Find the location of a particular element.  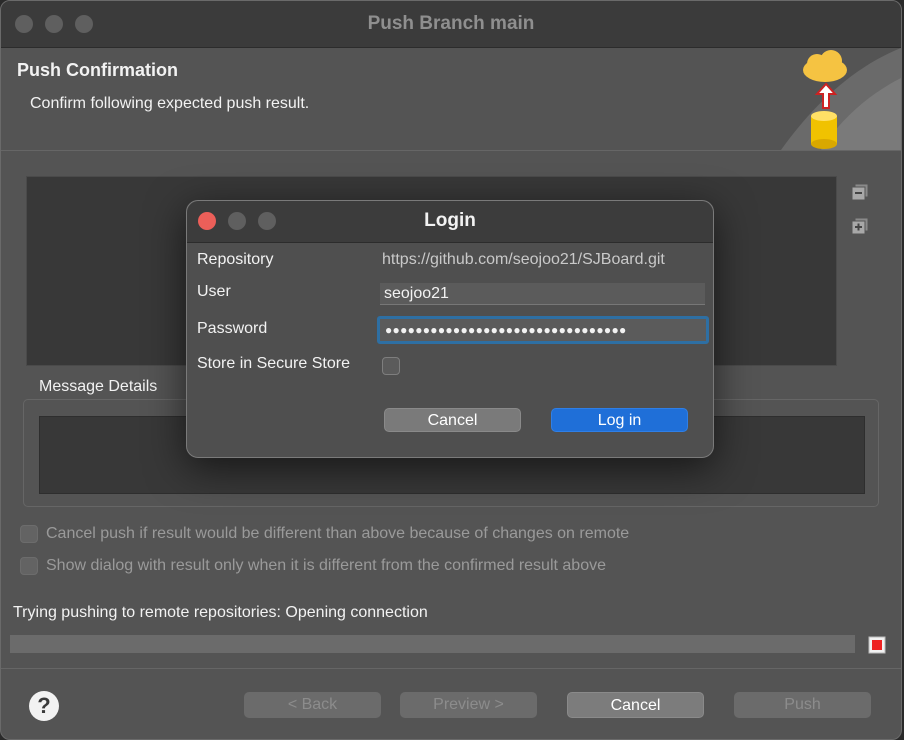

login-title: Login is located at coordinates (450, 220).